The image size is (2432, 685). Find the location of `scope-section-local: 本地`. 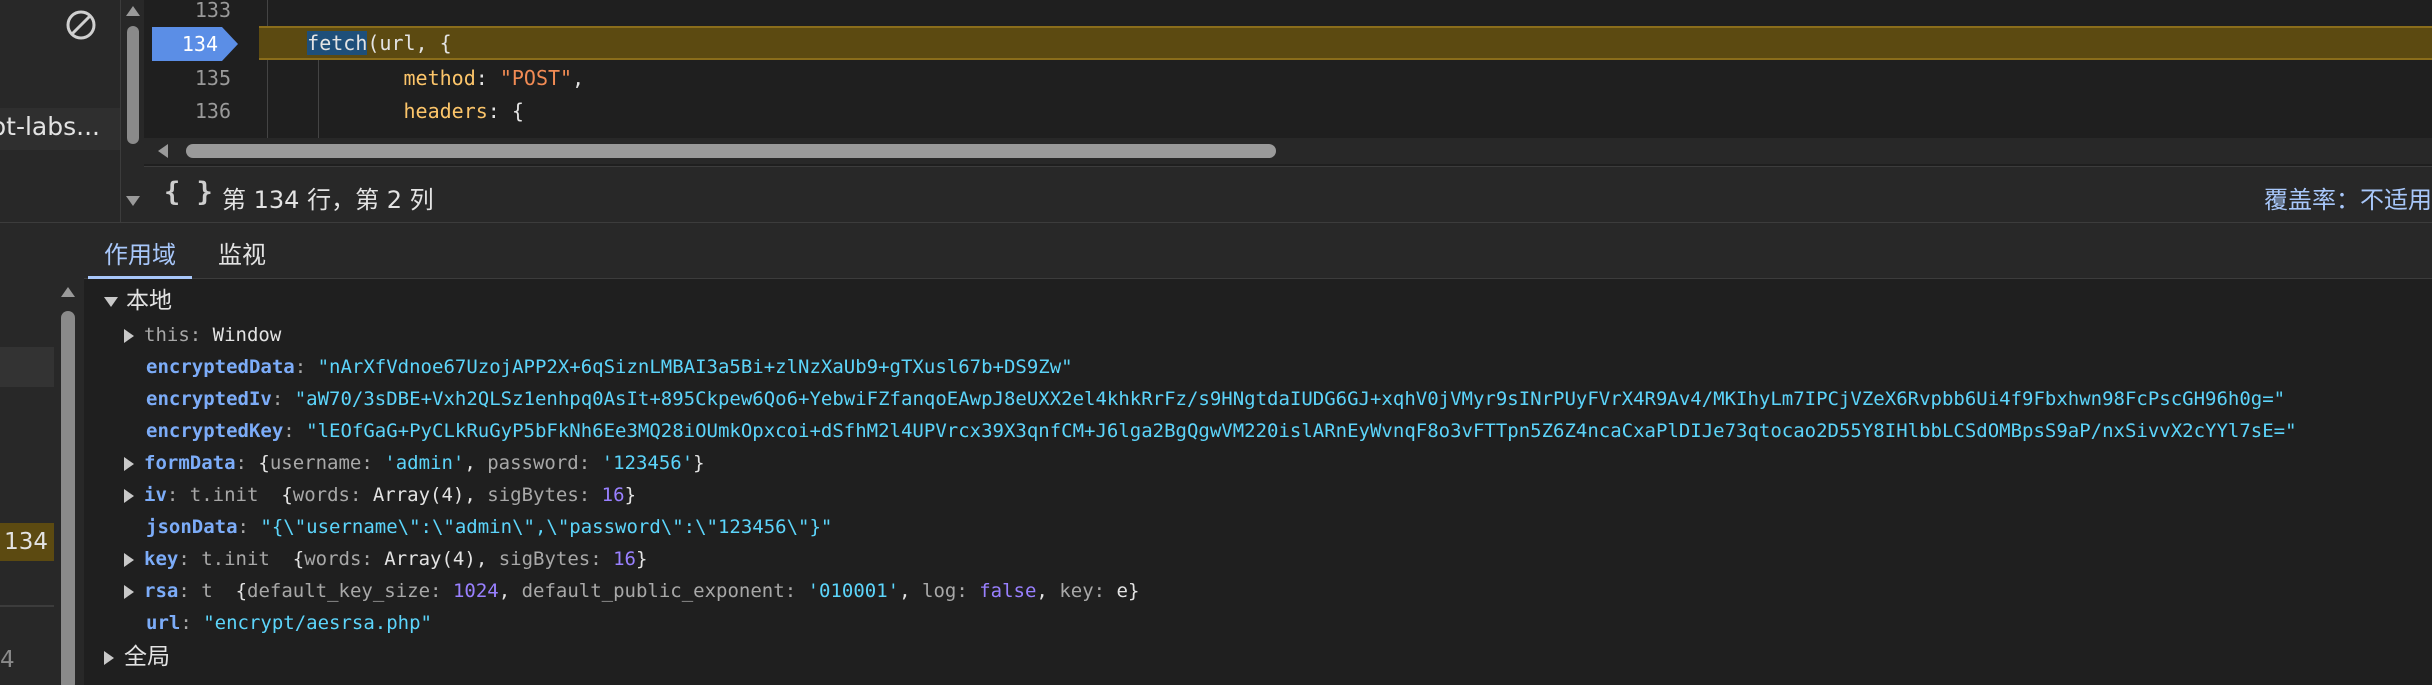

scope-section-local: 本地 is located at coordinates (138, 301).